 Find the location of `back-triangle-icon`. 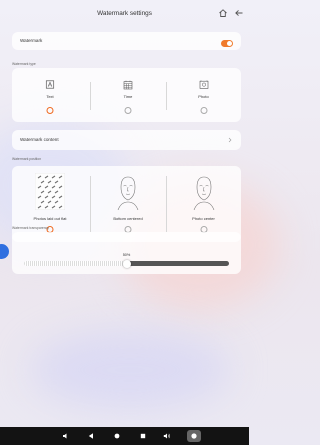

back-triangle-icon is located at coordinates (91, 436).